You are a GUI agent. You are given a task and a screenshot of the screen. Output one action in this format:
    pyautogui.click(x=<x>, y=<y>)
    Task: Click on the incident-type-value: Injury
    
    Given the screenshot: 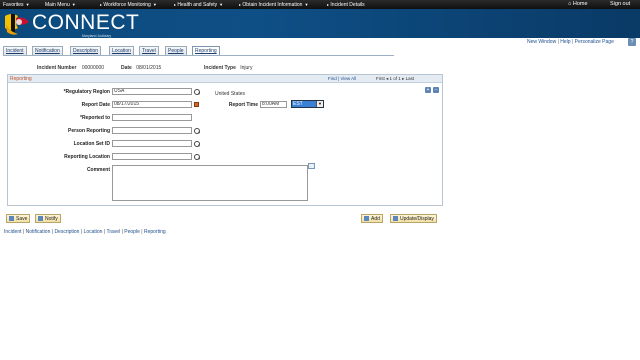 What is the action you would take?
    pyautogui.click(x=246, y=68)
    